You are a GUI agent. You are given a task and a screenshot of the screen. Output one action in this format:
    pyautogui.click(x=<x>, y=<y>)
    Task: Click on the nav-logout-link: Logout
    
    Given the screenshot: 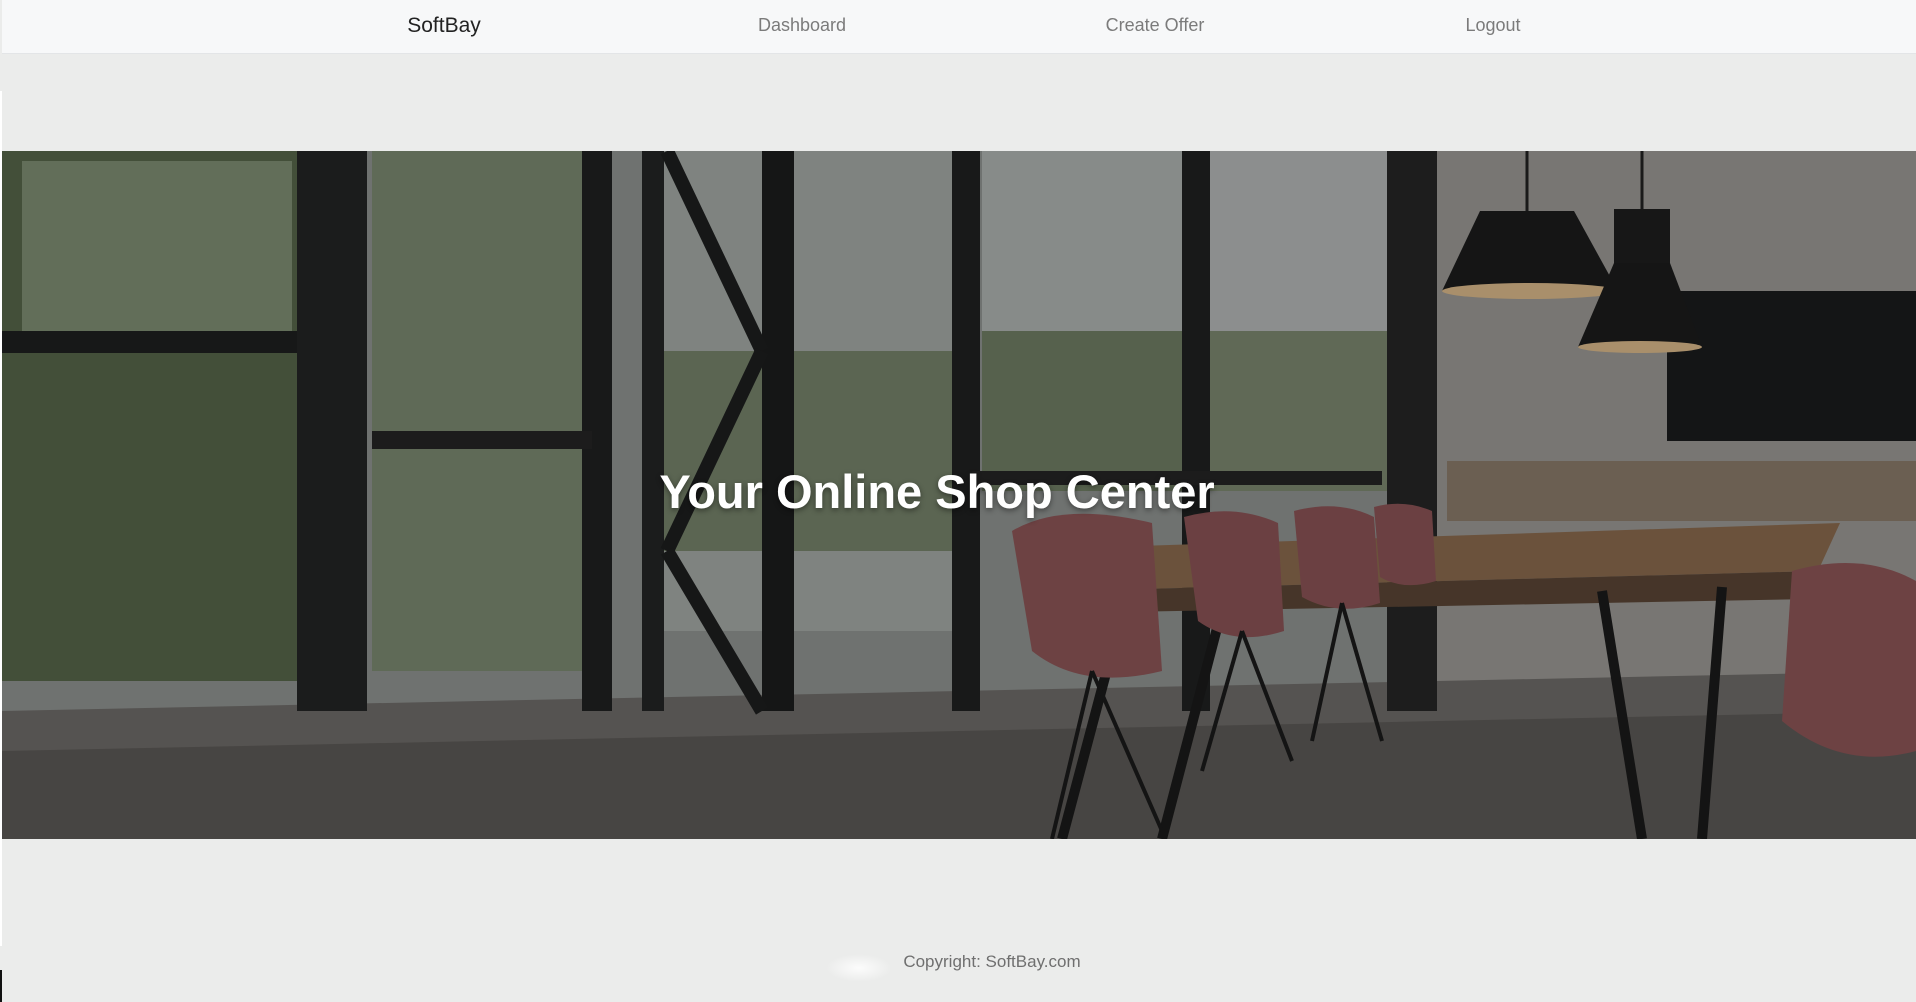 What is the action you would take?
    pyautogui.click(x=1492, y=27)
    